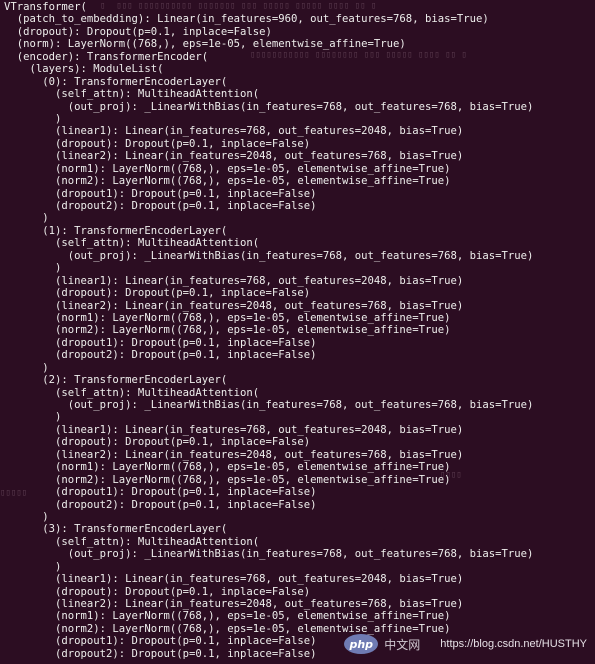 The width and height of the screenshot is (595, 664). Describe the element at coordinates (116, 529) in the screenshot. I see `terminal-line: (3): TransformerEncoderLayer(` at that location.